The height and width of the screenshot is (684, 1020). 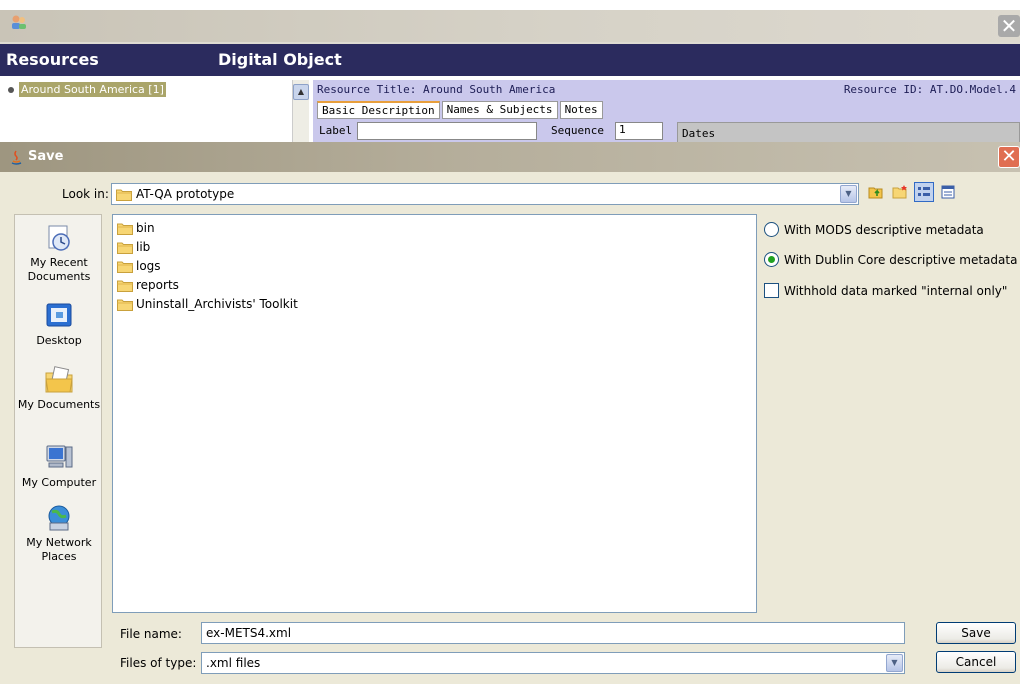 I want to click on withhold-option: Withhold data marked "internal only", so click(x=885, y=290).